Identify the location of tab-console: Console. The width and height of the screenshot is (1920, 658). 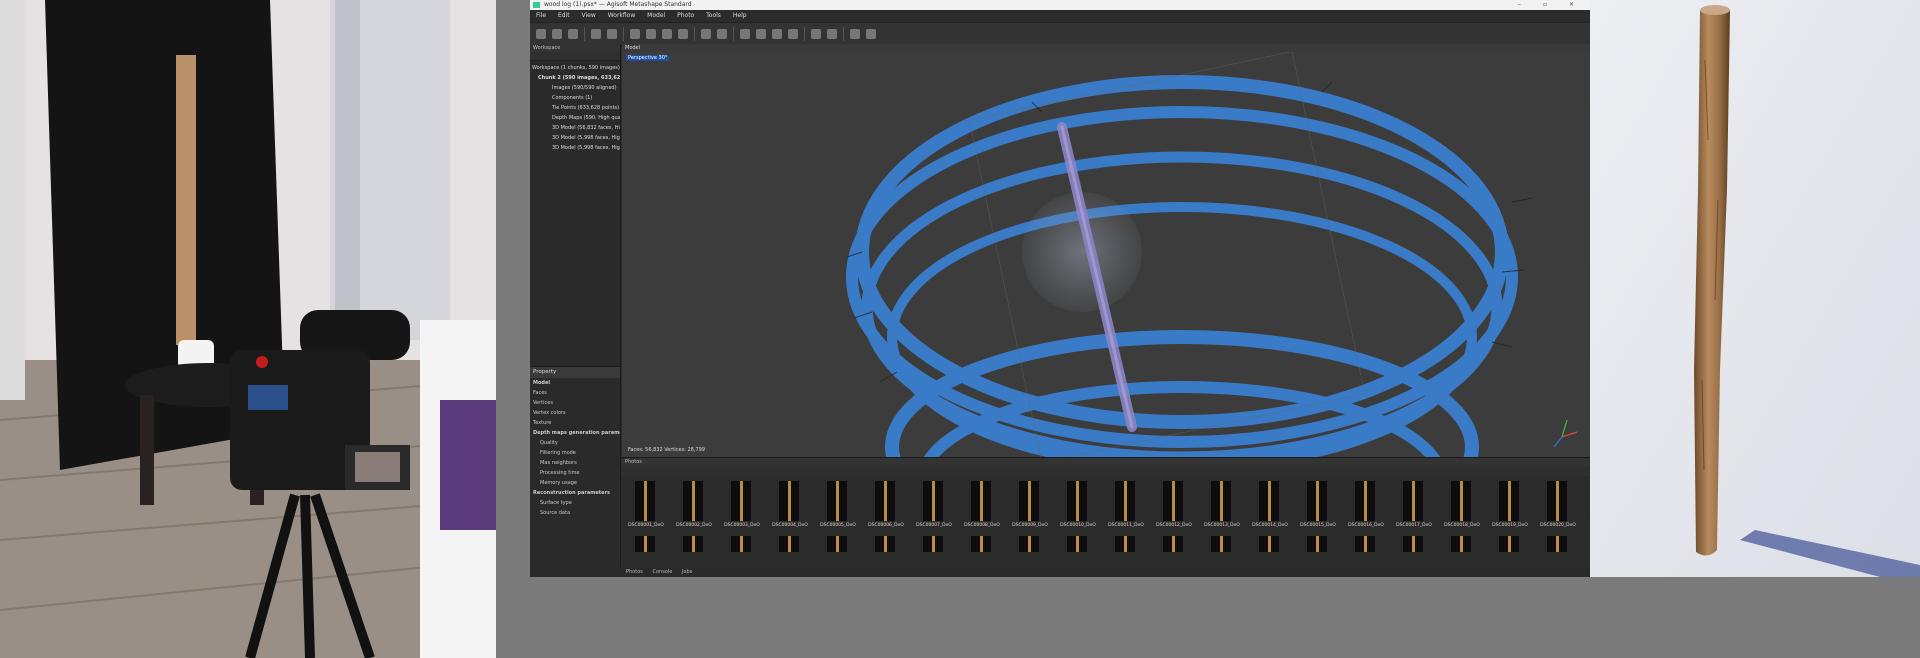
(662, 572).